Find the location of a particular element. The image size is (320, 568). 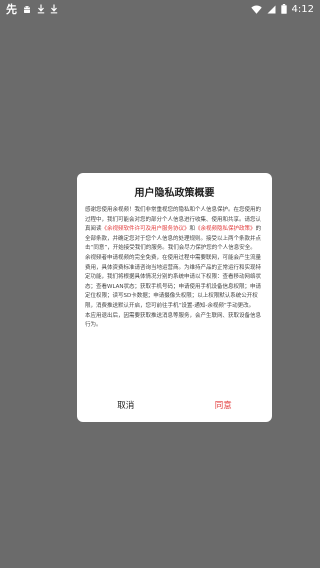

status-left: 先 is located at coordinates (32, 9).